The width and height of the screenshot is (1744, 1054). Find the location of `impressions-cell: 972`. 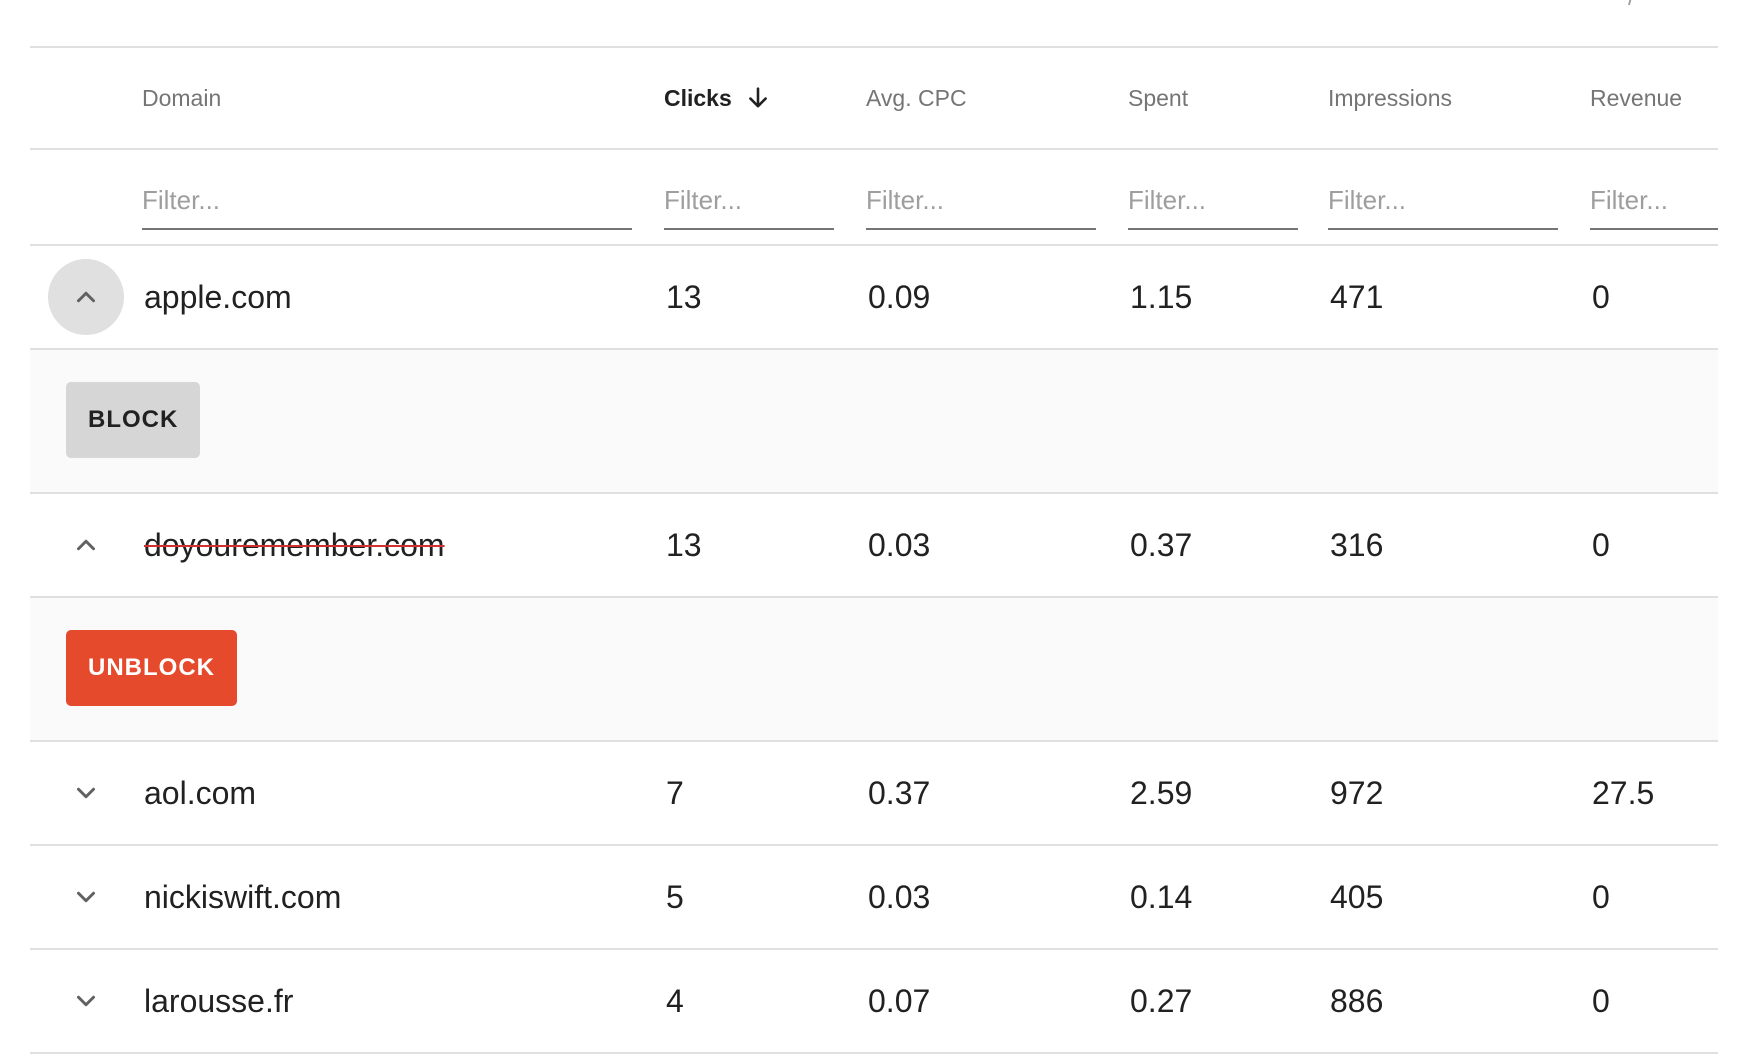

impressions-cell: 972 is located at coordinates (1357, 792).